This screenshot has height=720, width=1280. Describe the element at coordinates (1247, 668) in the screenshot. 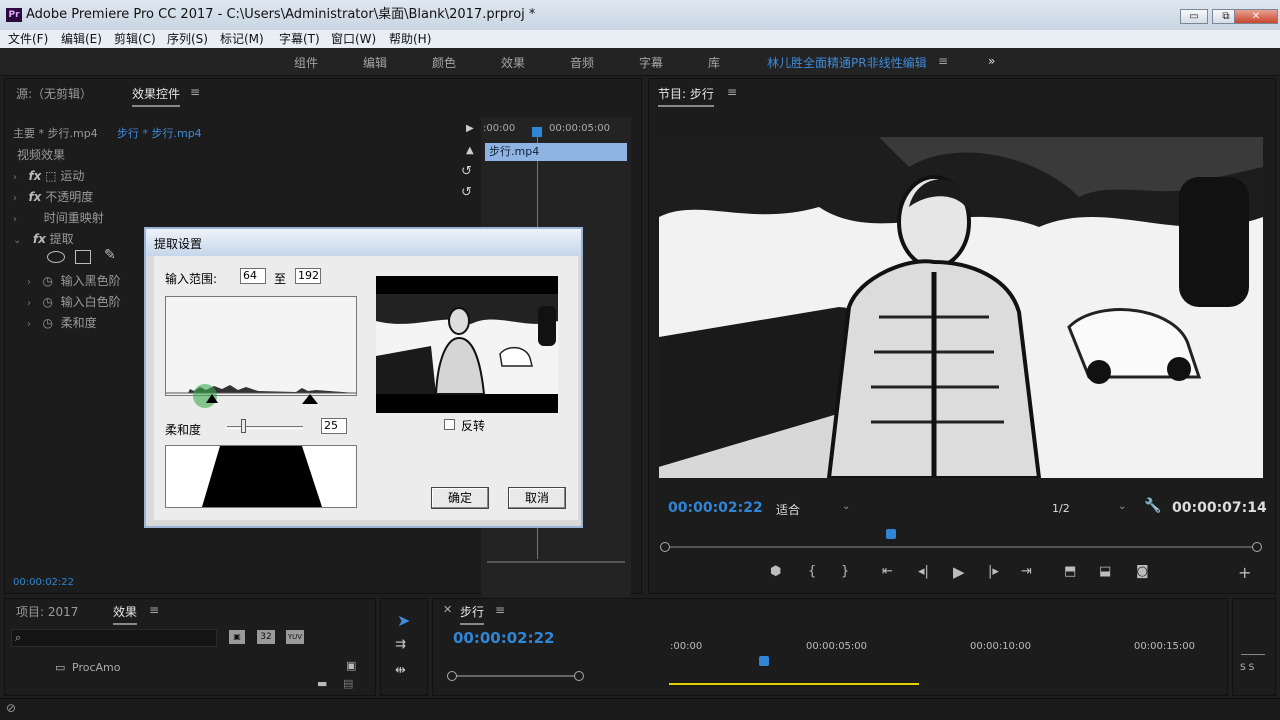

I see `meter-solo-labels: S S` at that location.